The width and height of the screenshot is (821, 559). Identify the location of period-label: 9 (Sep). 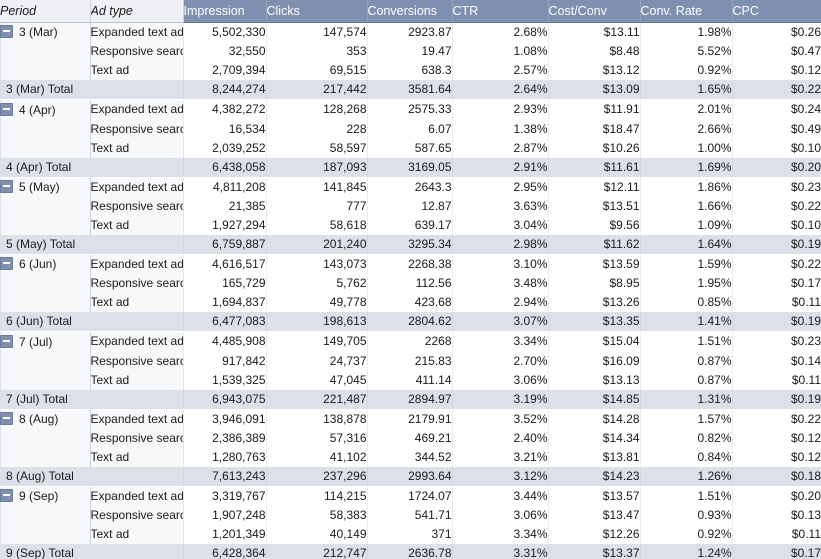
(39, 496).